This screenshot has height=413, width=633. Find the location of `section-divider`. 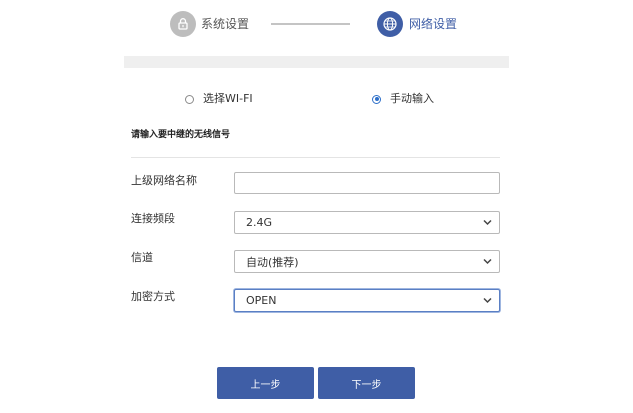

section-divider is located at coordinates (315, 157).